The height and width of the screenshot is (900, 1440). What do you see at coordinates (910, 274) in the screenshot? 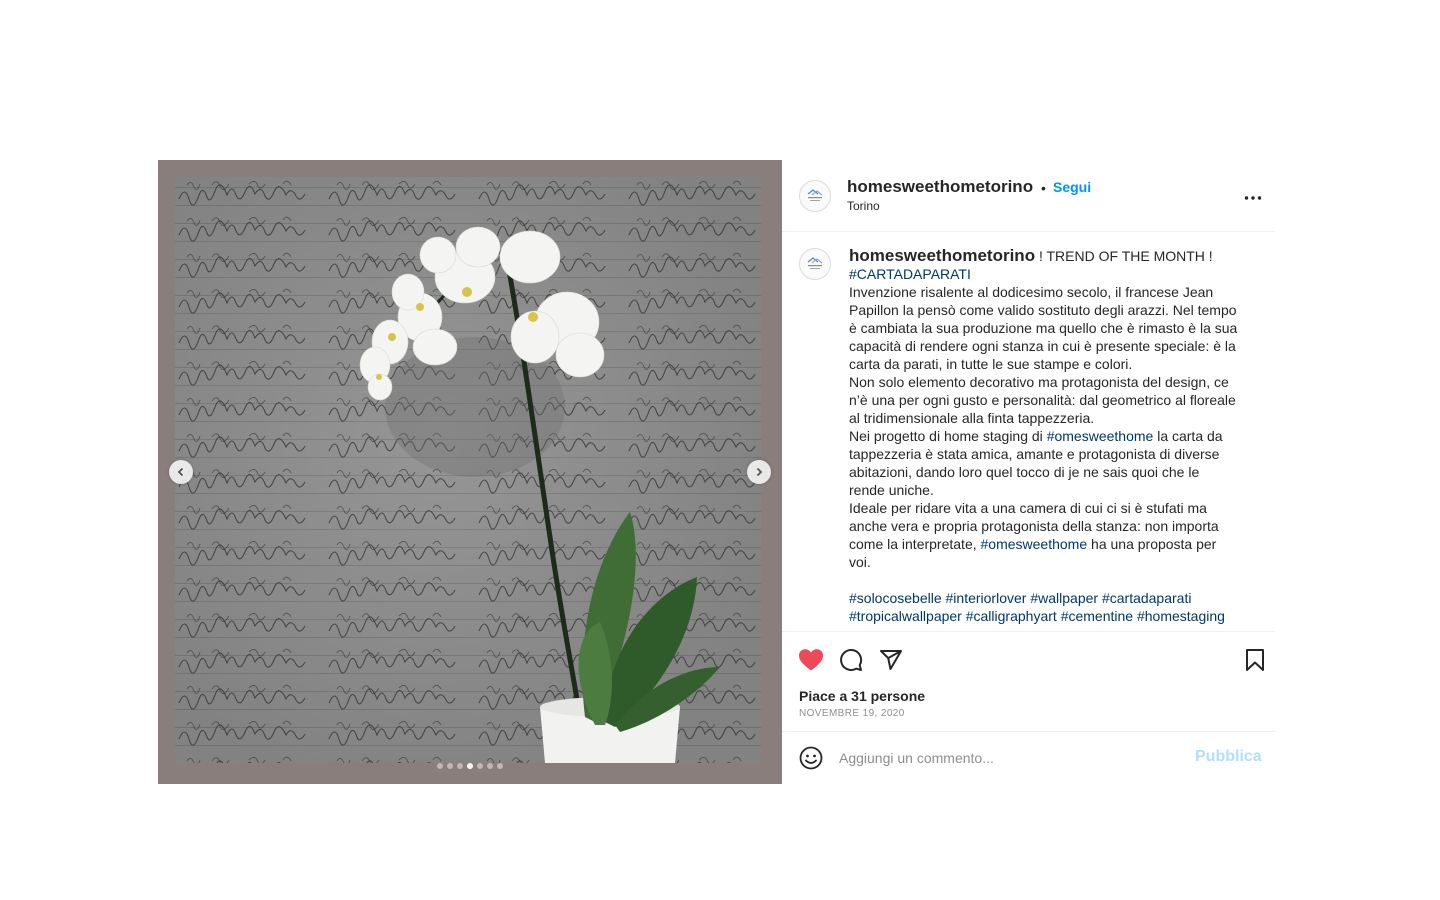
I see `hashtag-link: #CARTADAPARATI` at bounding box center [910, 274].